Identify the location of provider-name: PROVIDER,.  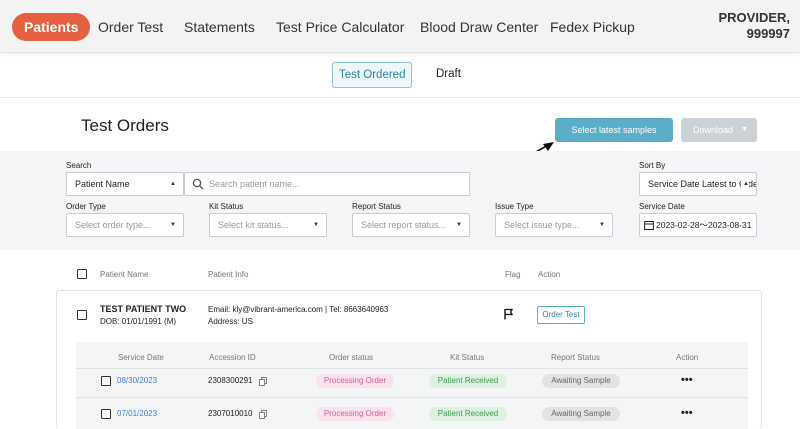
(754, 17).